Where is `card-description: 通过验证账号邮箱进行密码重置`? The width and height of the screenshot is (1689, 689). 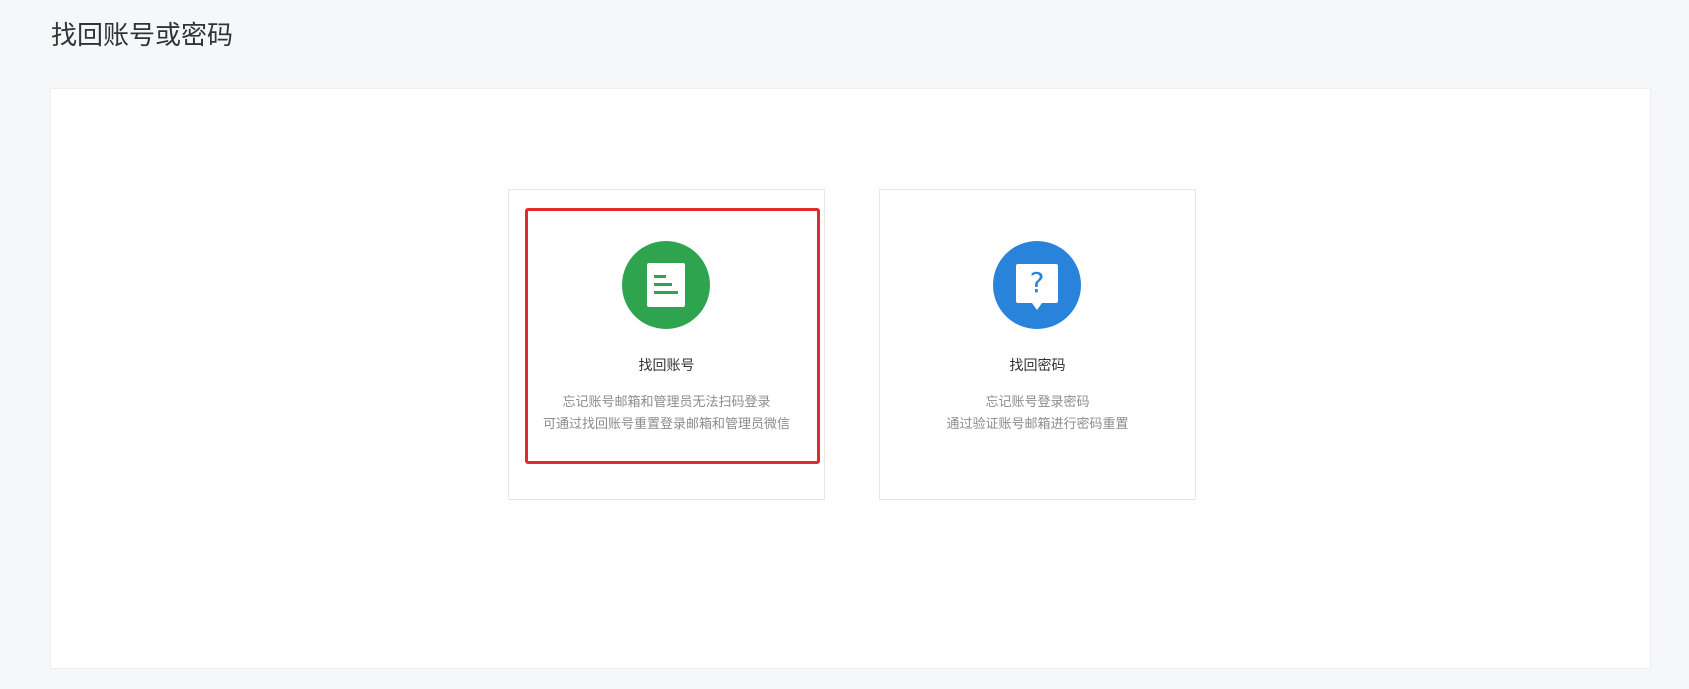 card-description: 通过验证账号邮箱进行密码重置 is located at coordinates (1037, 424).